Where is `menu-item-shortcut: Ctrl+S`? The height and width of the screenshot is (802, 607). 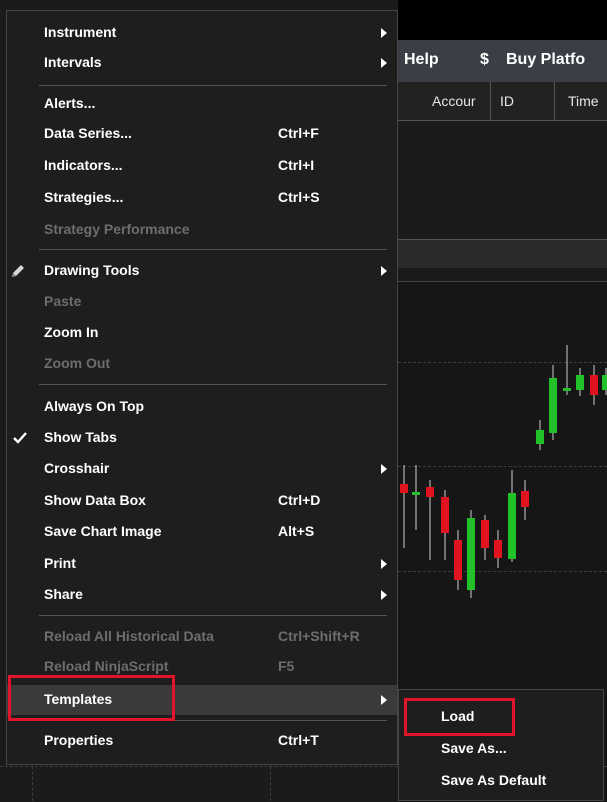 menu-item-shortcut: Ctrl+S is located at coordinates (299, 197).